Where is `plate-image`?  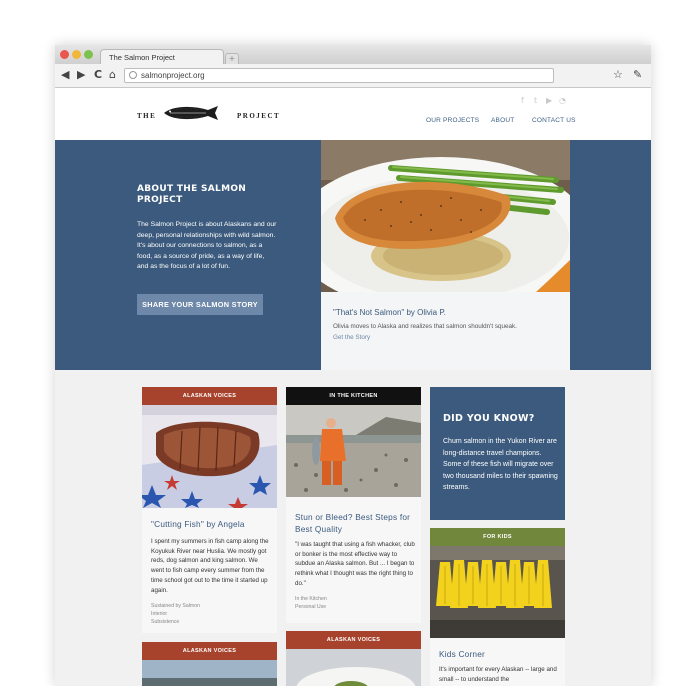
plate-image is located at coordinates (353, 667).